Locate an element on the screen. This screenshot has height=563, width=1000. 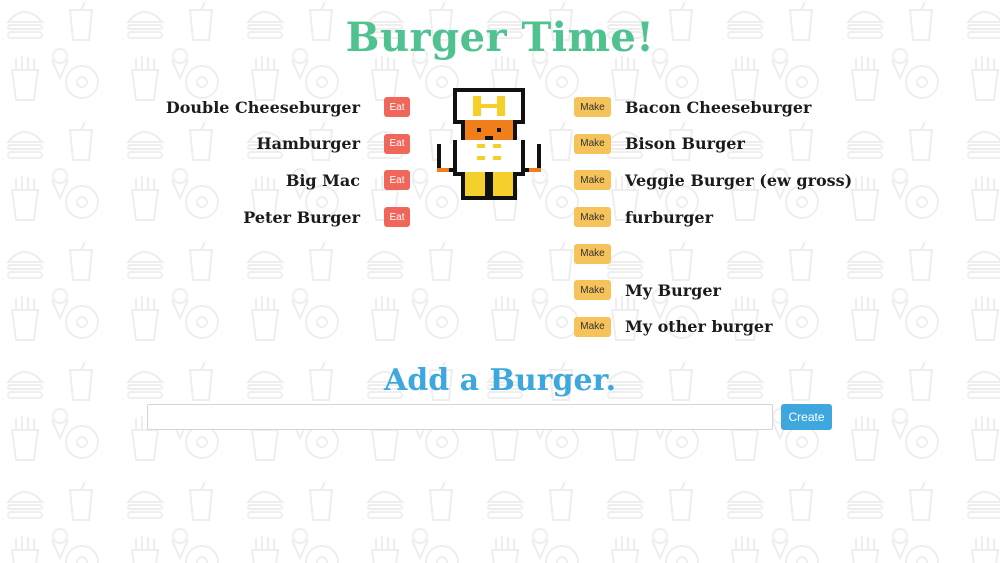
list-item: Big Mac Eat is located at coordinates (265, 180).